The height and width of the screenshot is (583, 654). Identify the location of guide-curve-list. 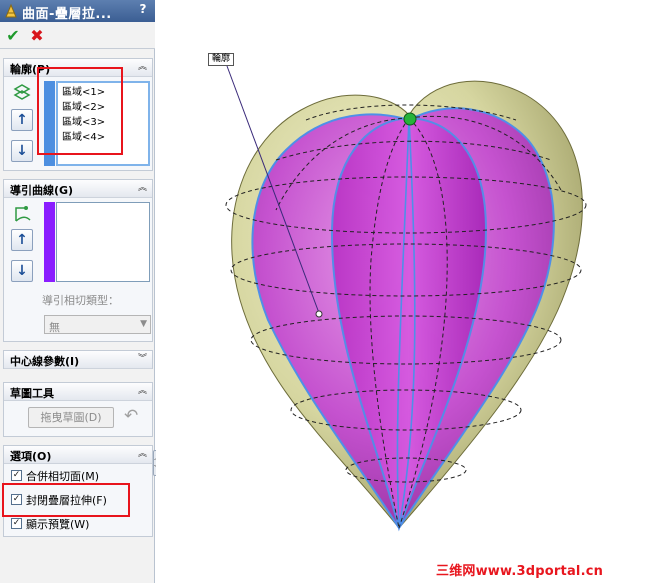
(103, 242).